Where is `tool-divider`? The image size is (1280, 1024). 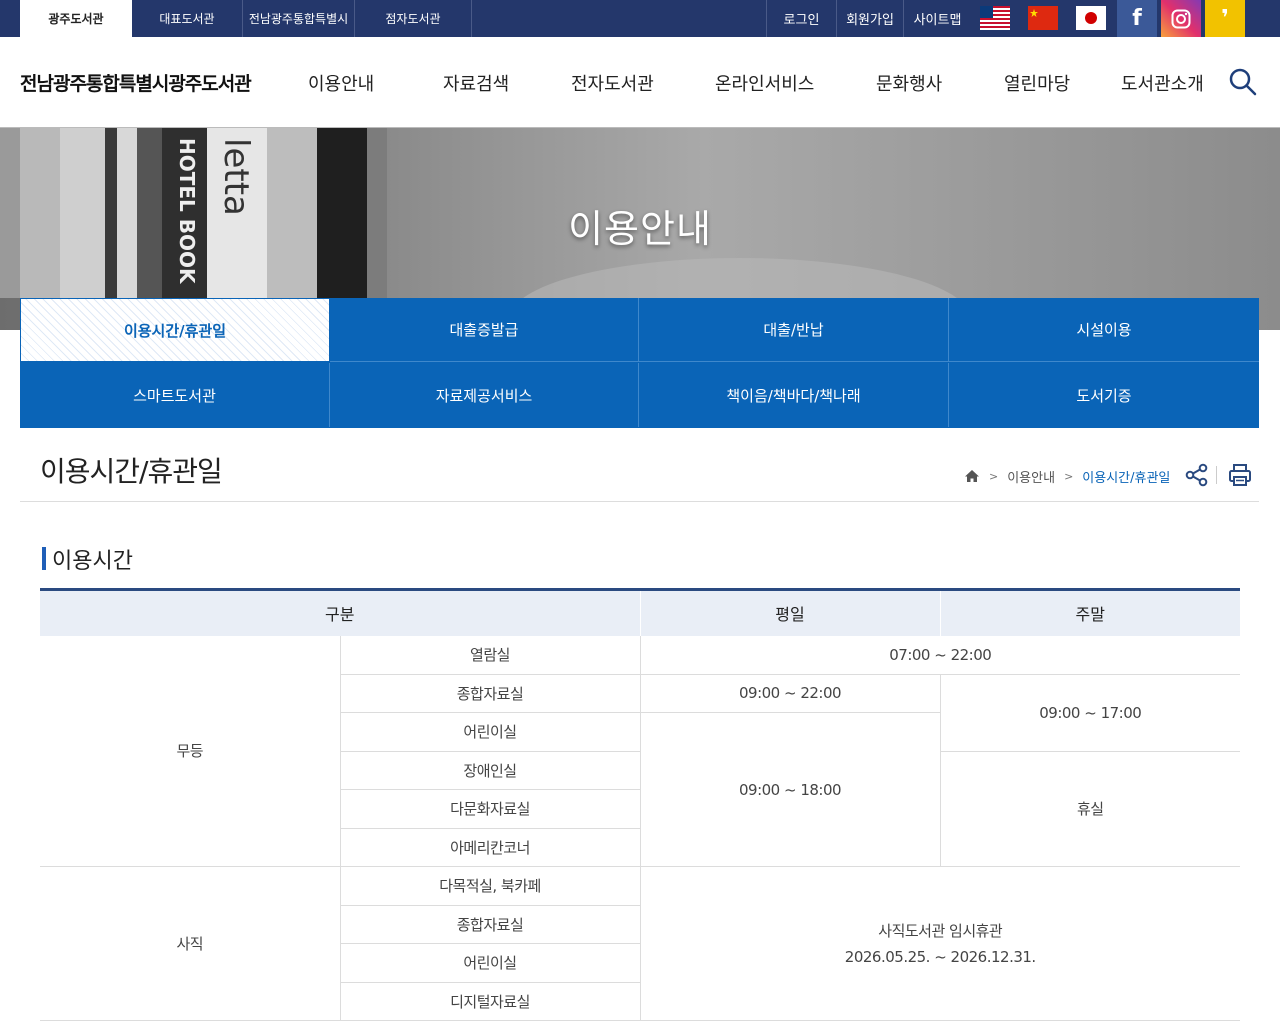
tool-divider is located at coordinates (1216, 475).